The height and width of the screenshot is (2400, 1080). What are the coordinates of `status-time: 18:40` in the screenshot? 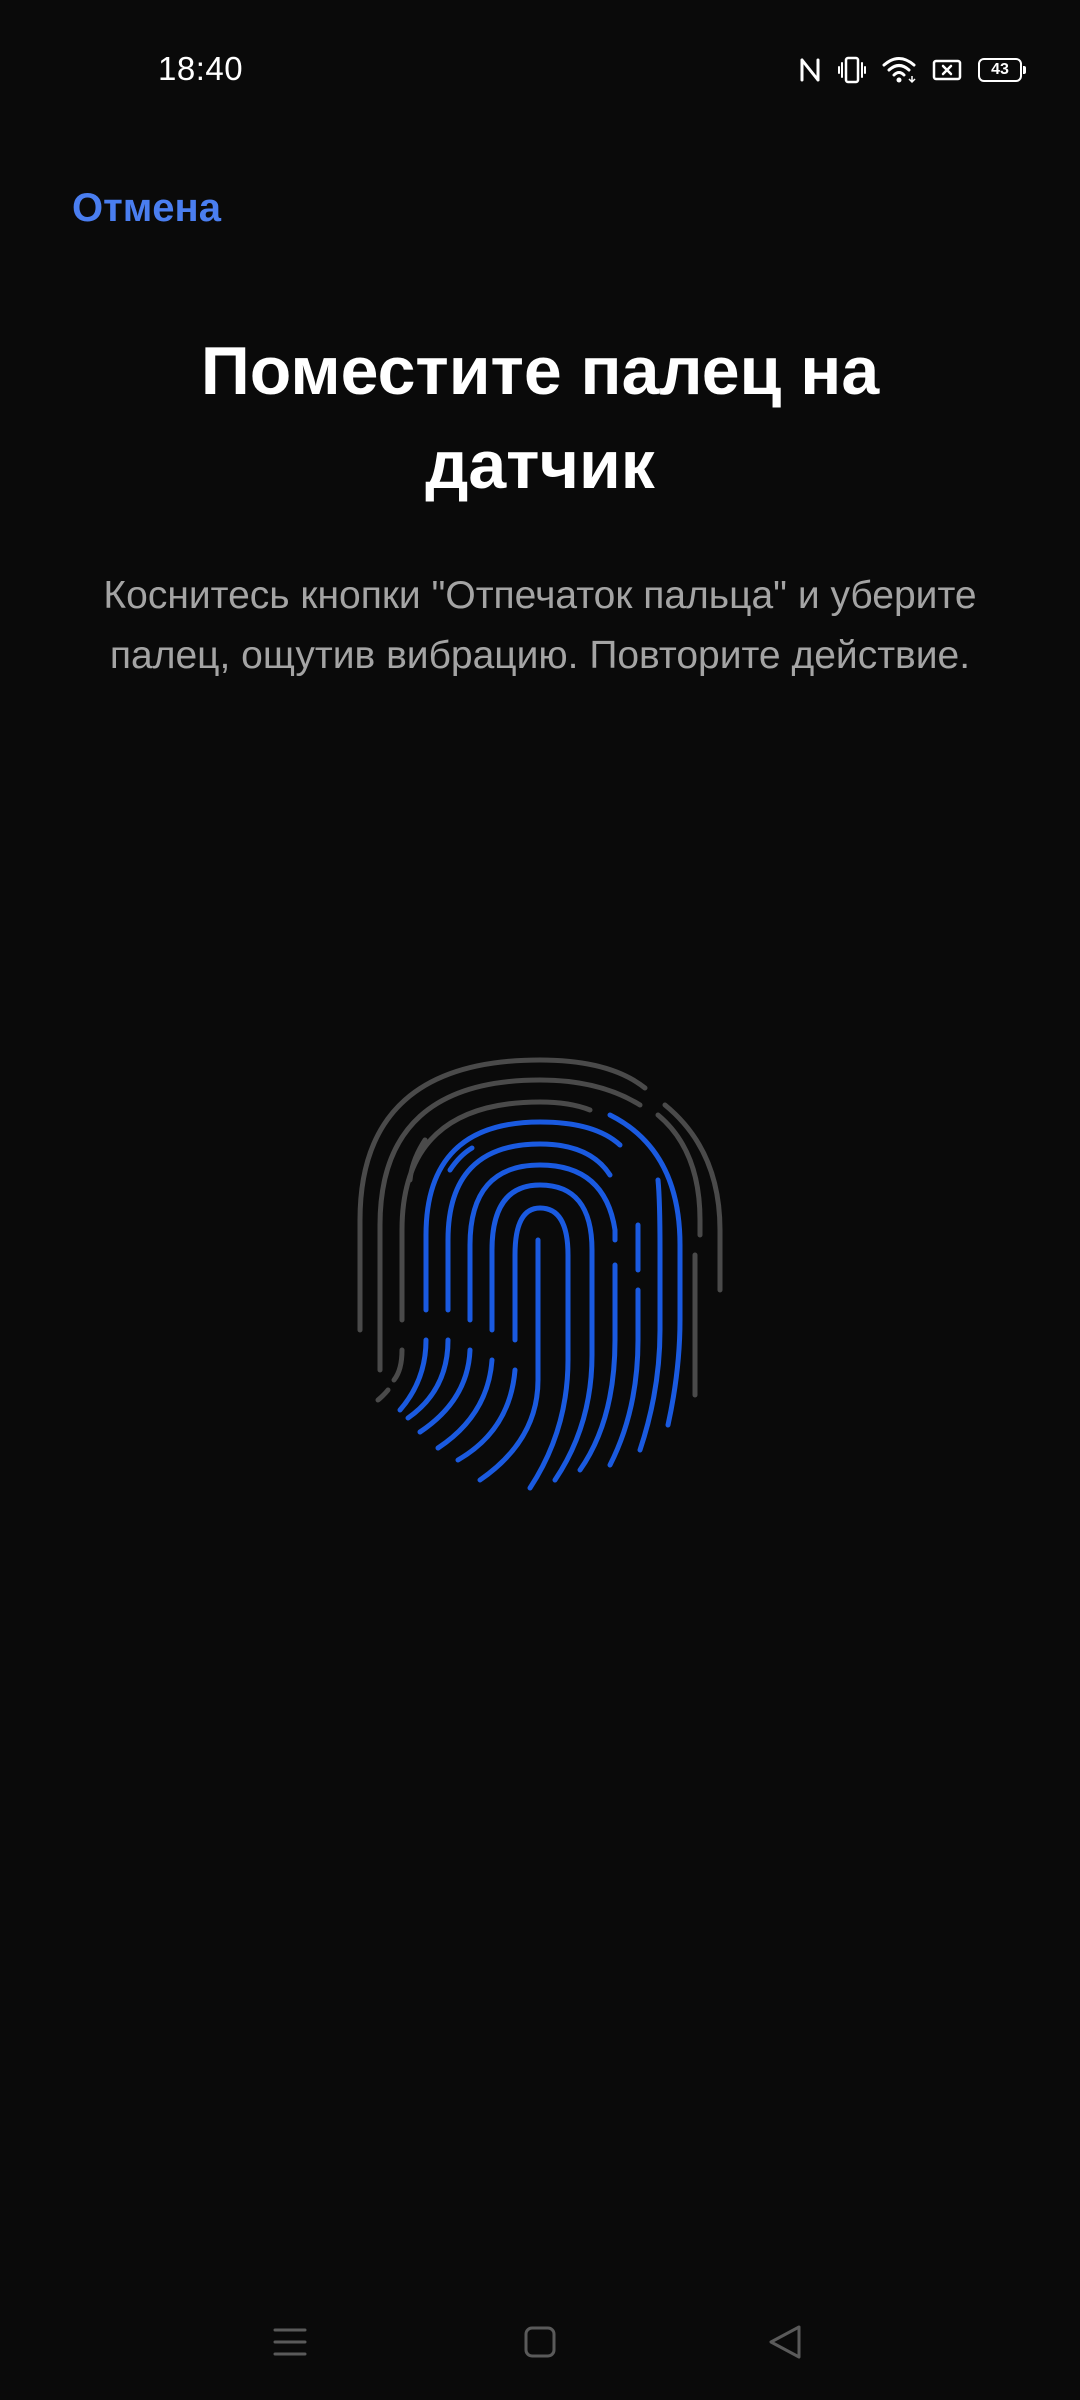 It's located at (201, 68).